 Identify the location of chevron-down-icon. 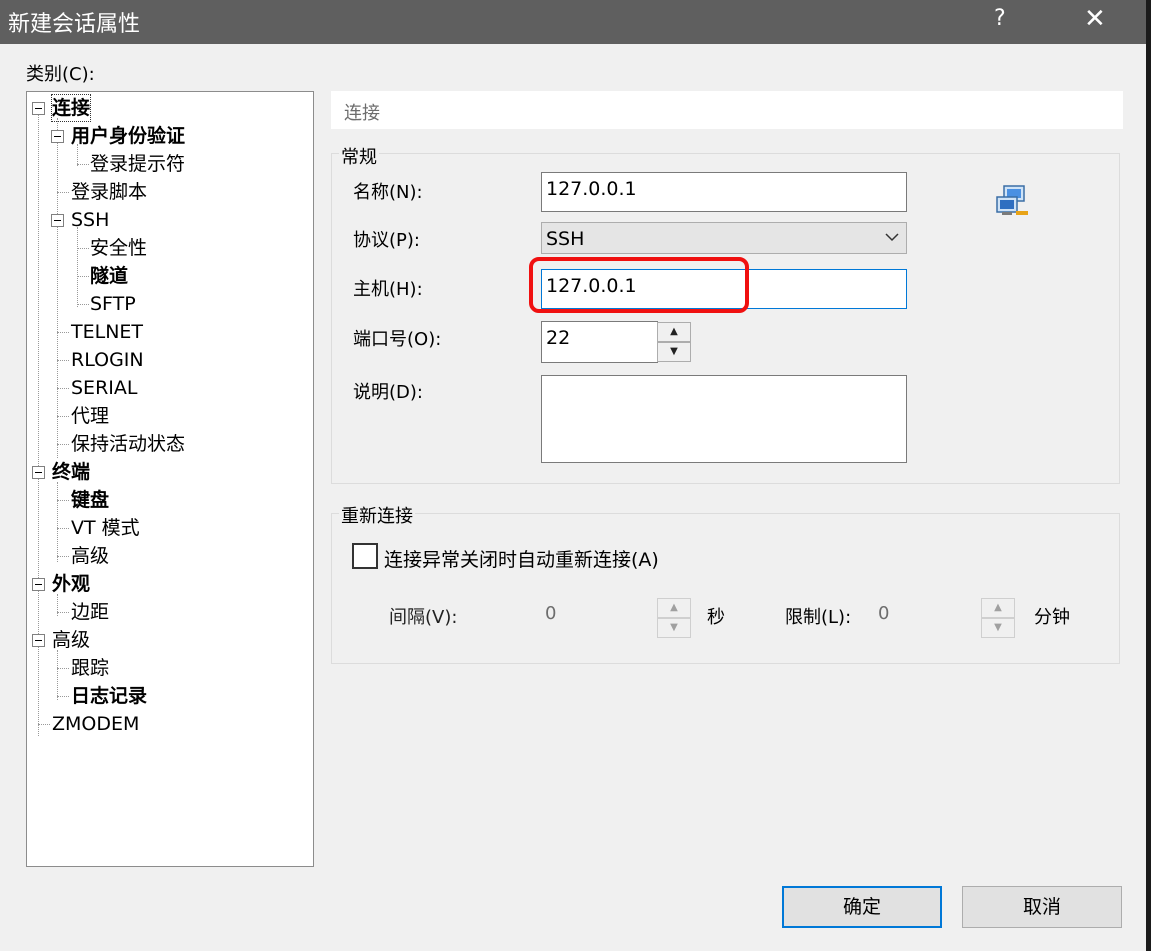
(892, 237).